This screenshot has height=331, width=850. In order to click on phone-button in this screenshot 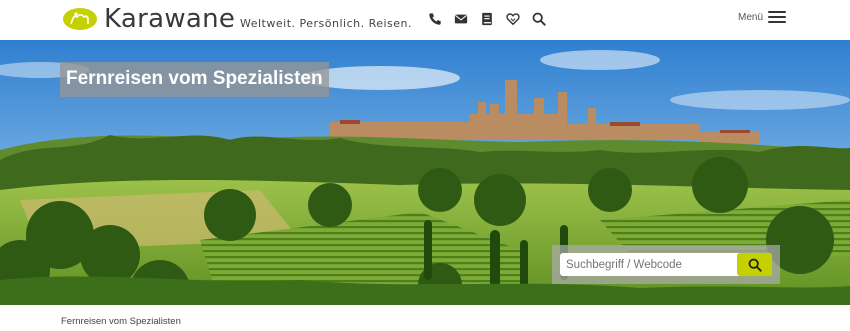, I will do `click(441, 19)`.